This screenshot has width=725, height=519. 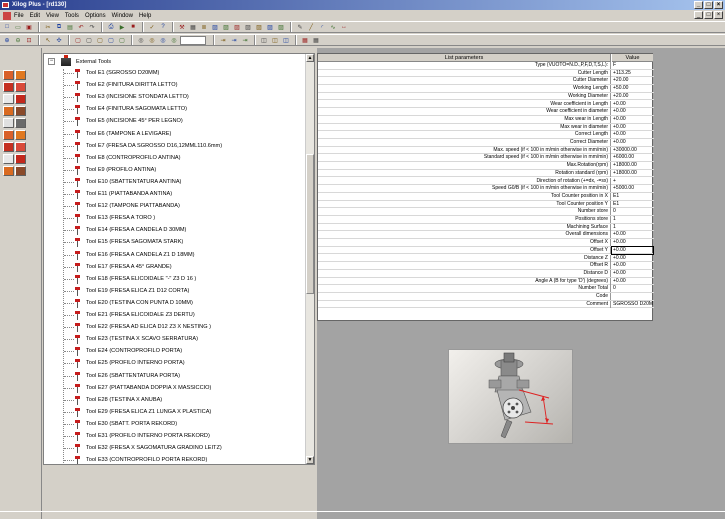 What do you see at coordinates (8, 111) in the screenshot?
I see `profile-icon` at bounding box center [8, 111].